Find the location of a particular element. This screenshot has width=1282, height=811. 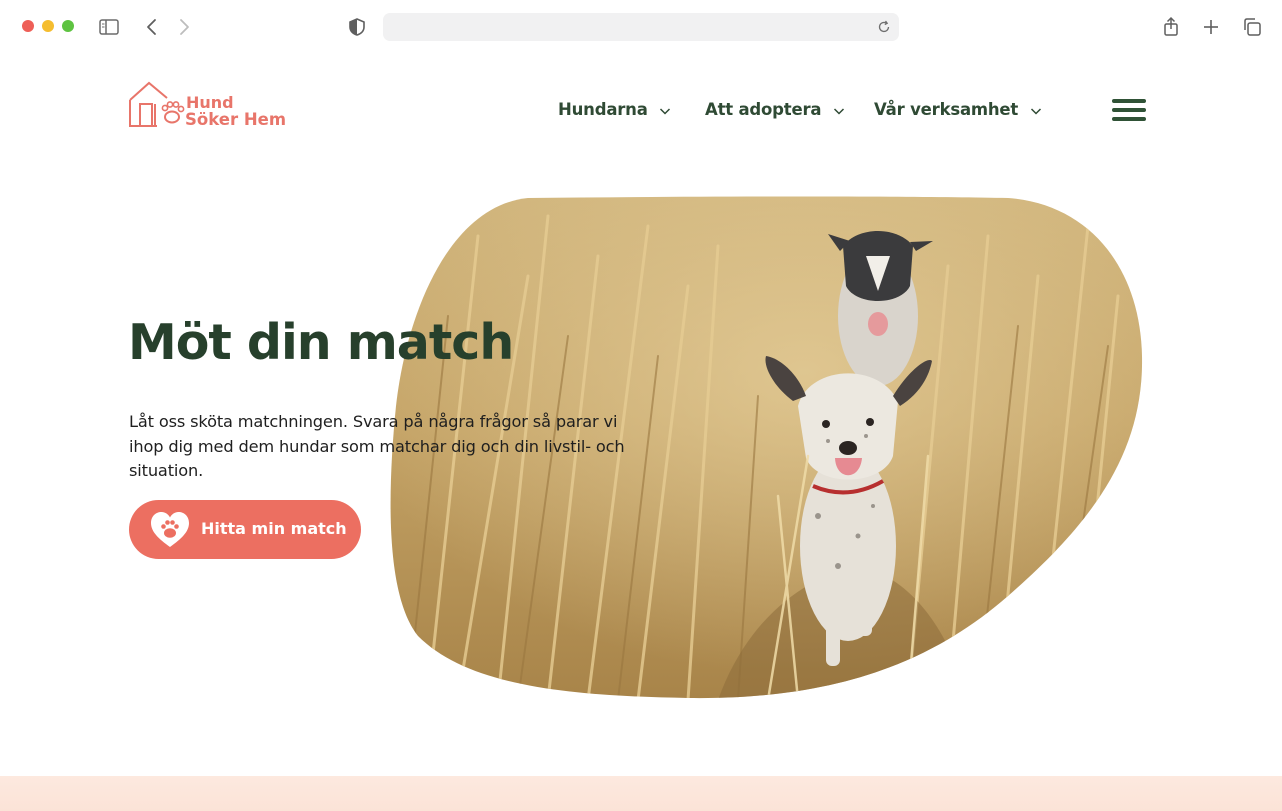

shield-icon is located at coordinates (357, 27).